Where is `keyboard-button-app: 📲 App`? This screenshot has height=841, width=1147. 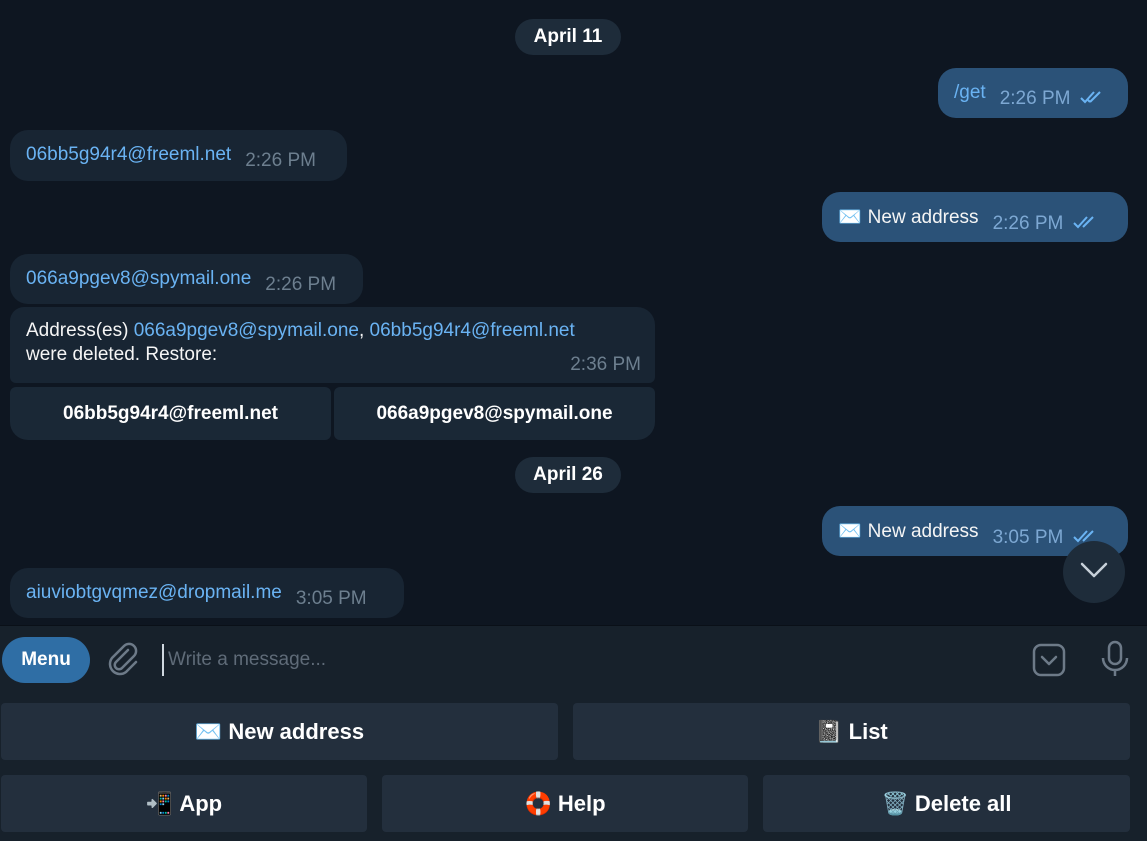 keyboard-button-app: 📲 App is located at coordinates (184, 803).